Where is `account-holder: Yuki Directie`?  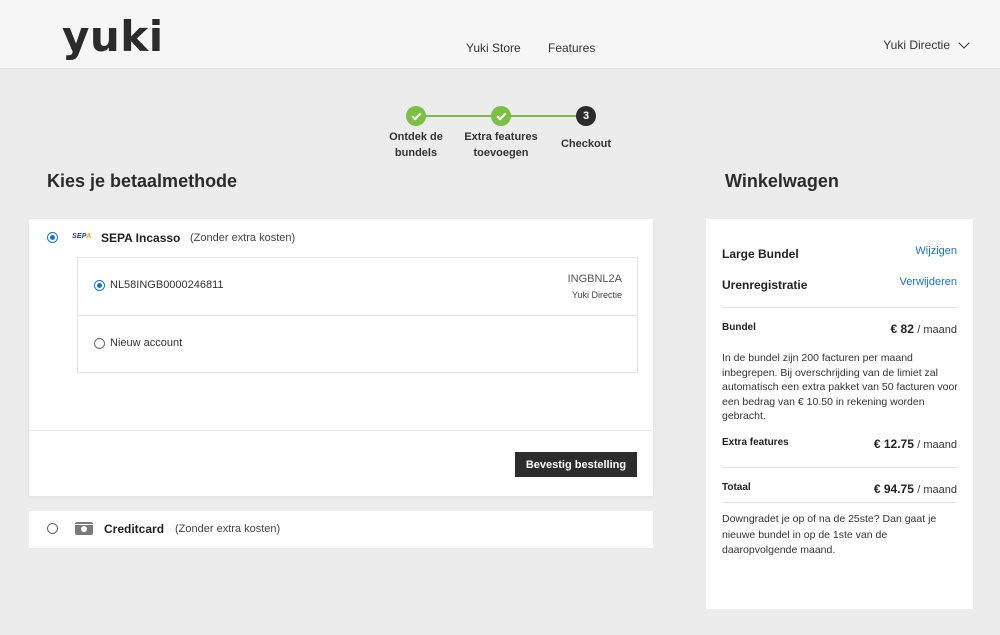
account-holder: Yuki Directie is located at coordinates (596, 295).